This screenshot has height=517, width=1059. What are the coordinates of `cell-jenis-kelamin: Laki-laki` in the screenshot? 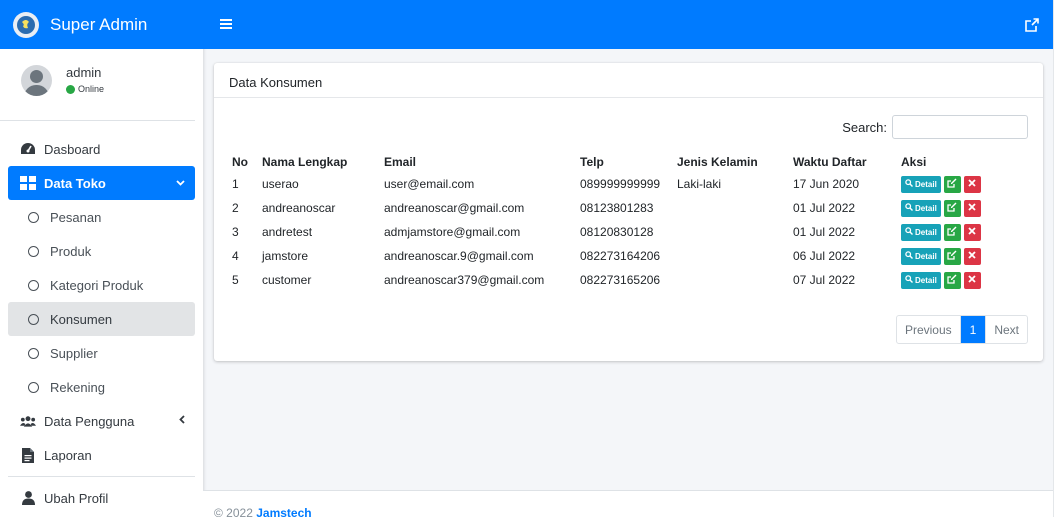 It's located at (699, 184).